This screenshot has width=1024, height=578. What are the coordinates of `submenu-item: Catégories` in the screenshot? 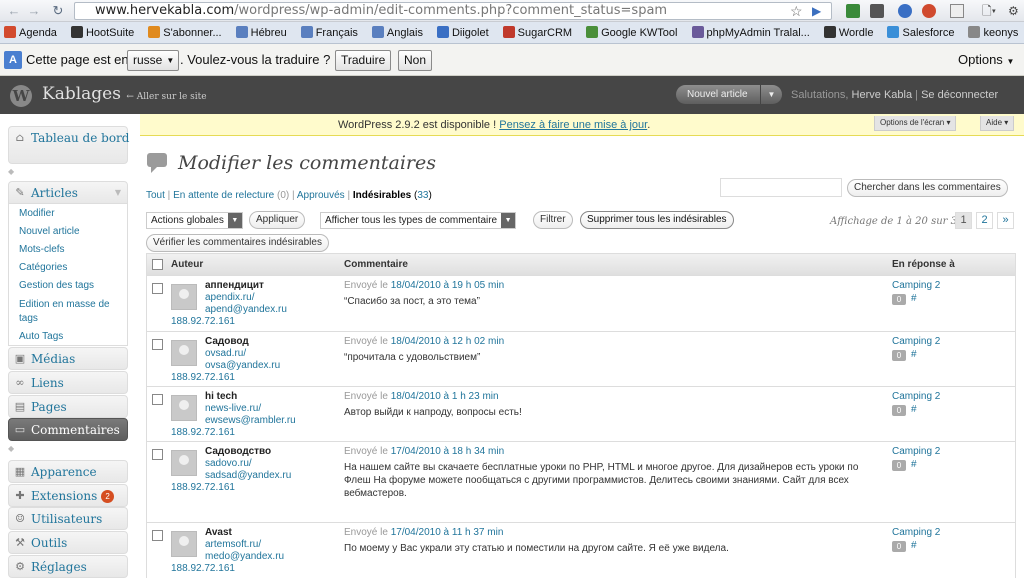 It's located at (43, 267).